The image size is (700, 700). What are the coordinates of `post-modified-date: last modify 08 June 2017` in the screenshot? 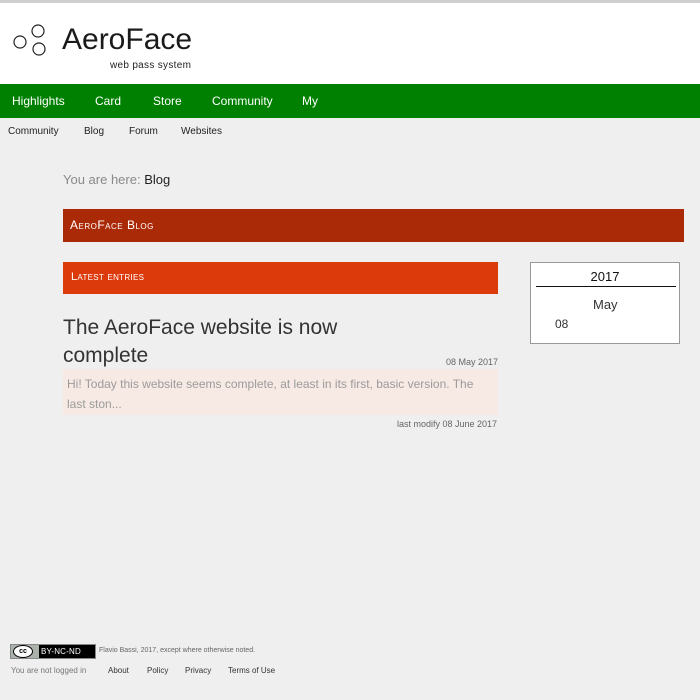 It's located at (447, 424).